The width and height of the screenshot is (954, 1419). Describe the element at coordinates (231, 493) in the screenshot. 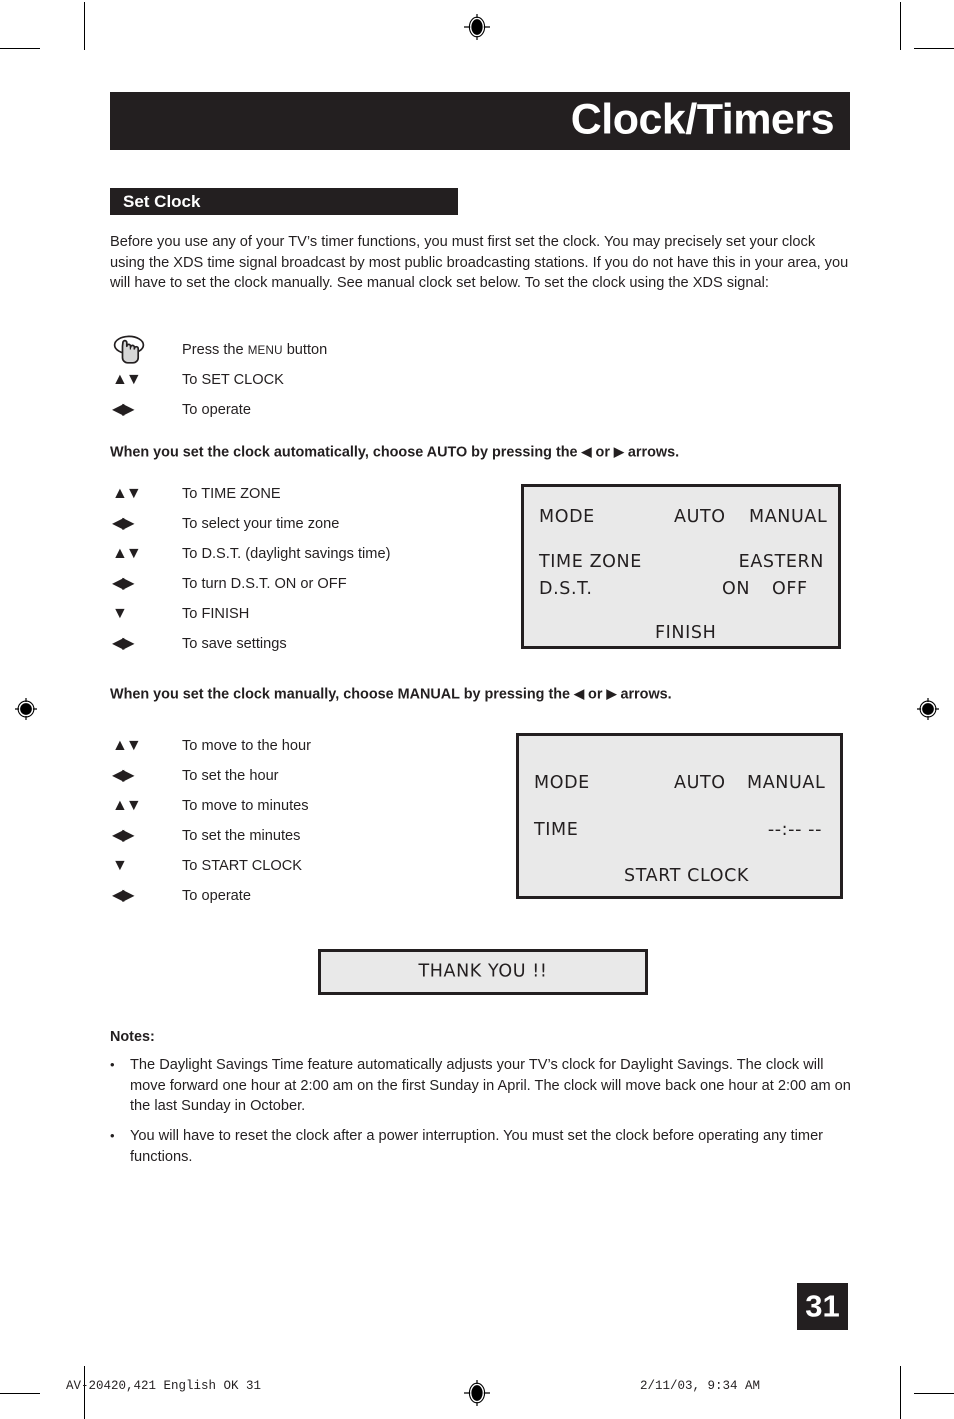

I see `step-label: To TIME ZONE` at that location.